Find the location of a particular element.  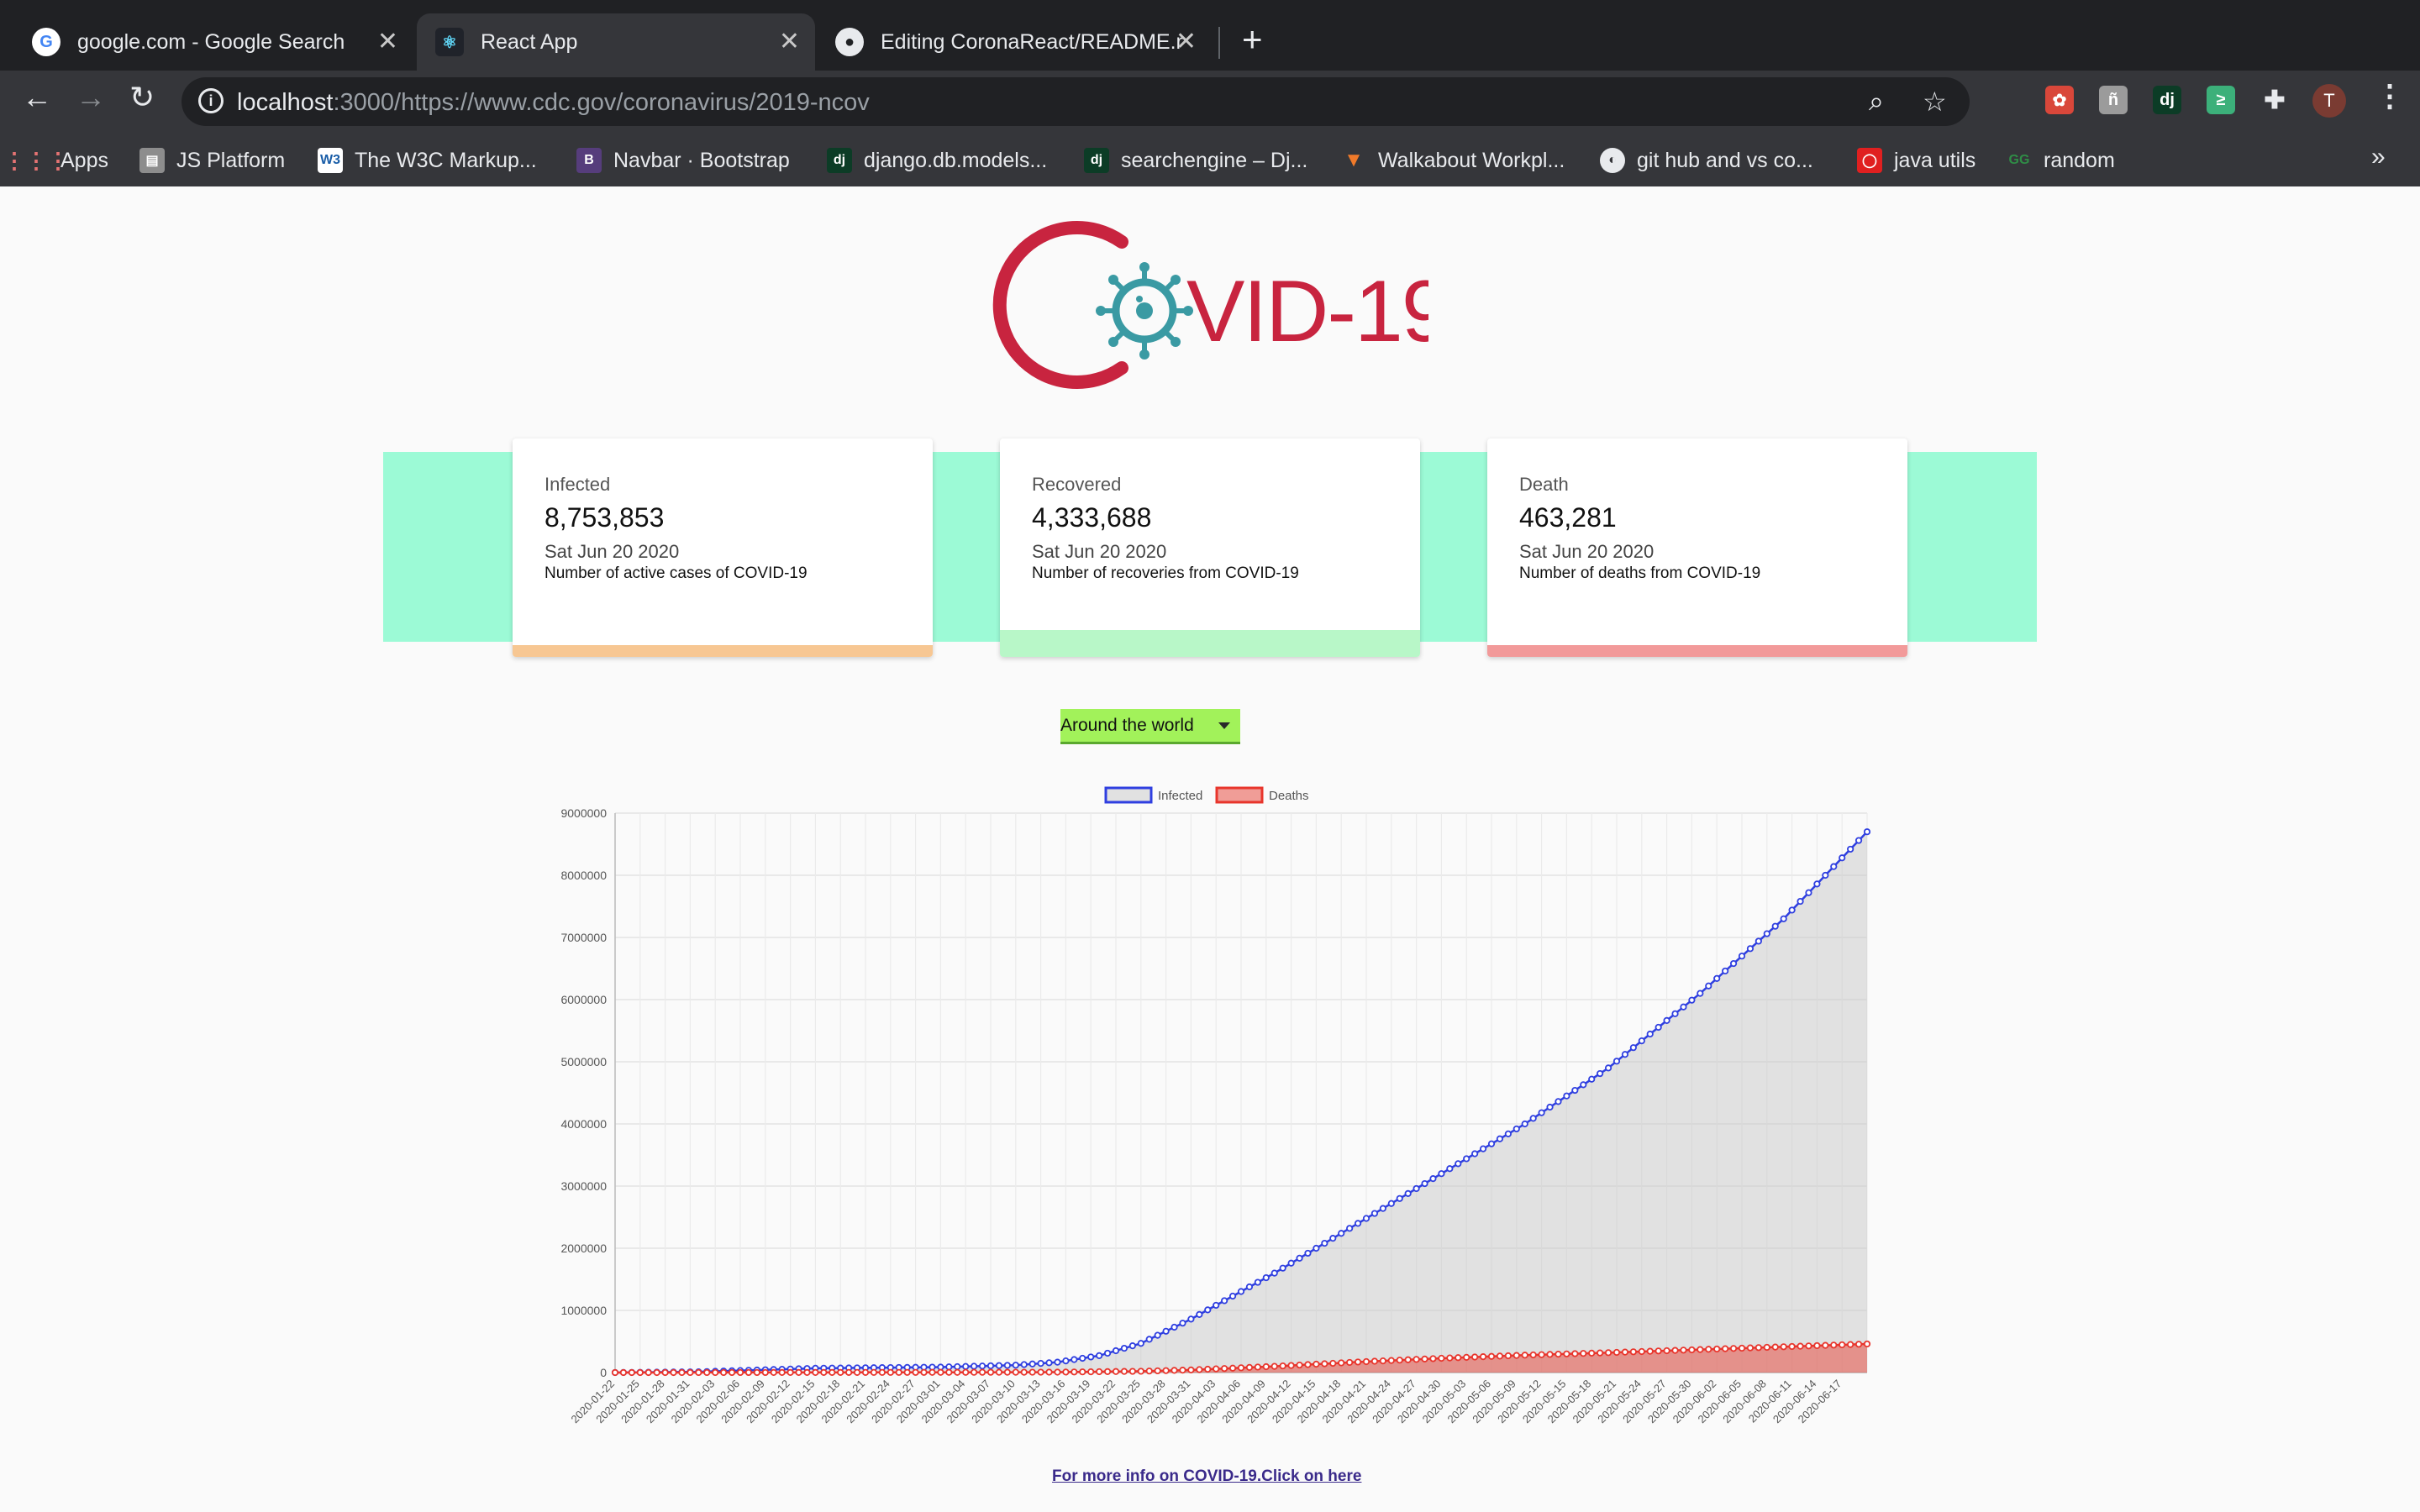

bookmark-java-utils: ◯ java utils is located at coordinates (1916, 160).